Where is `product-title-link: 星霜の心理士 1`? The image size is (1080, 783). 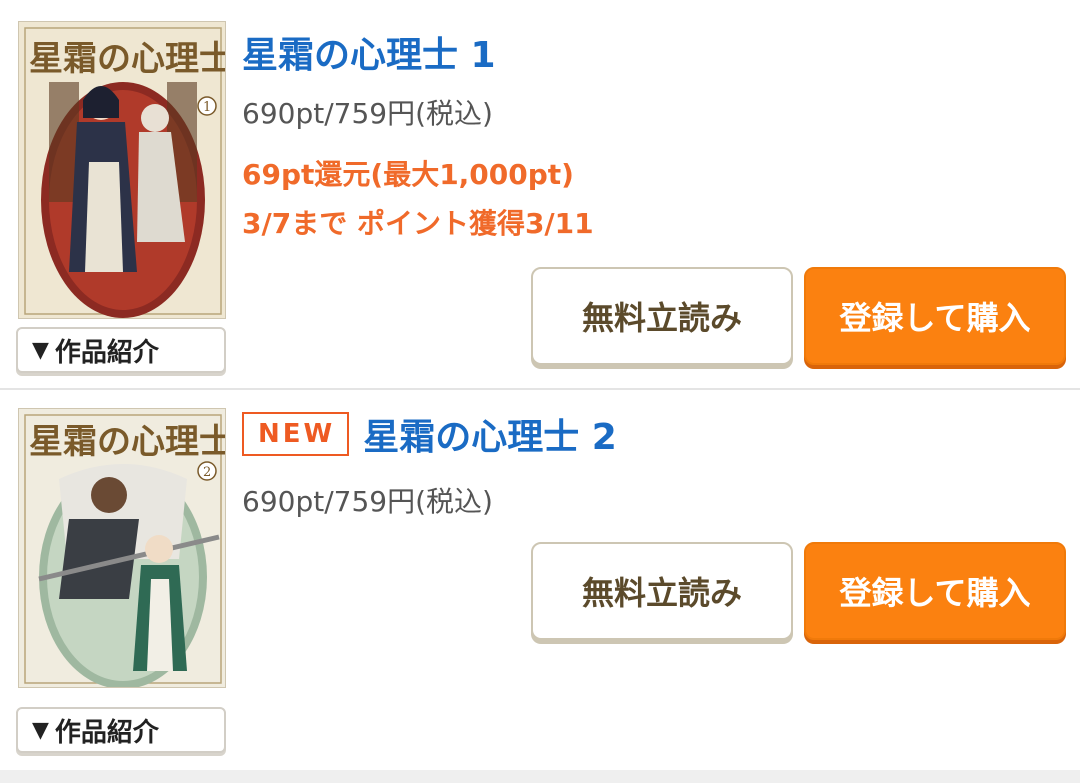 product-title-link: 星霜の心理士 1 is located at coordinates (369, 52).